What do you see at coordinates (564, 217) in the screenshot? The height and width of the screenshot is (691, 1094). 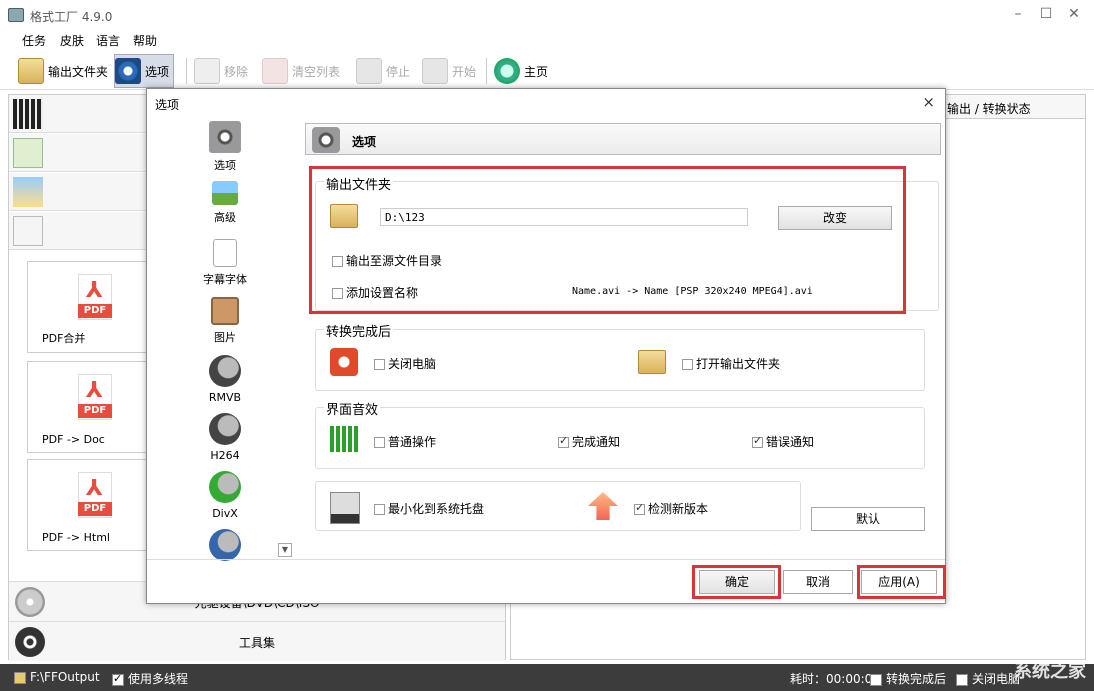 I see `output-path-input: D:\123` at bounding box center [564, 217].